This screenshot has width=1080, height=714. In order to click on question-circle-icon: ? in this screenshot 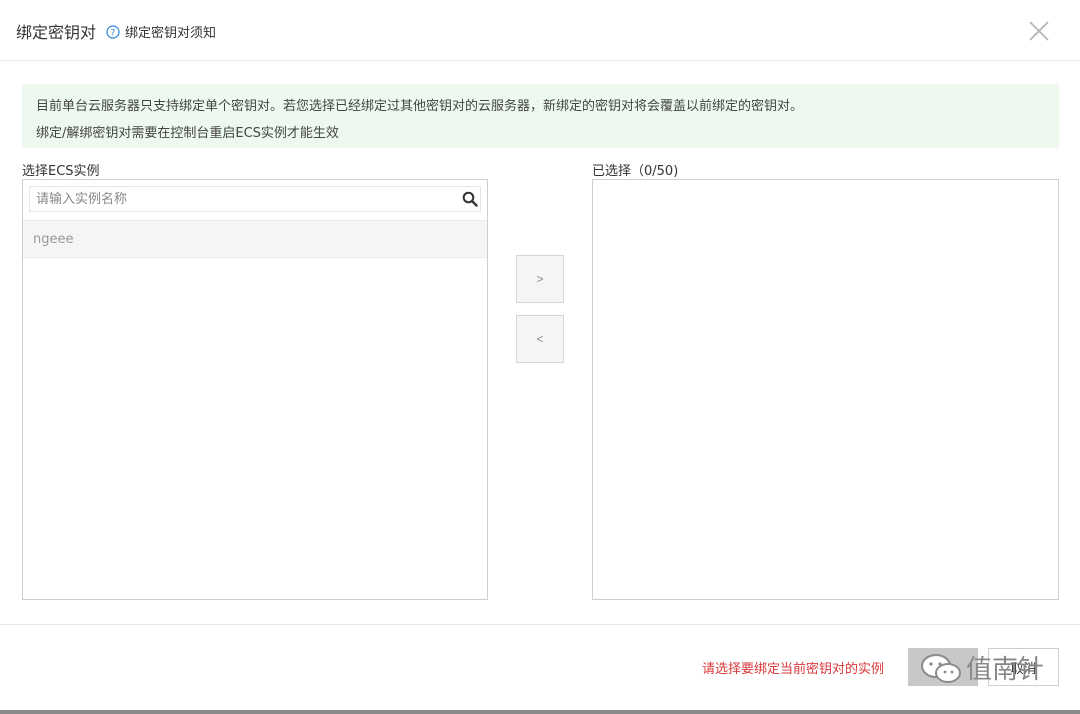, I will do `click(113, 32)`.